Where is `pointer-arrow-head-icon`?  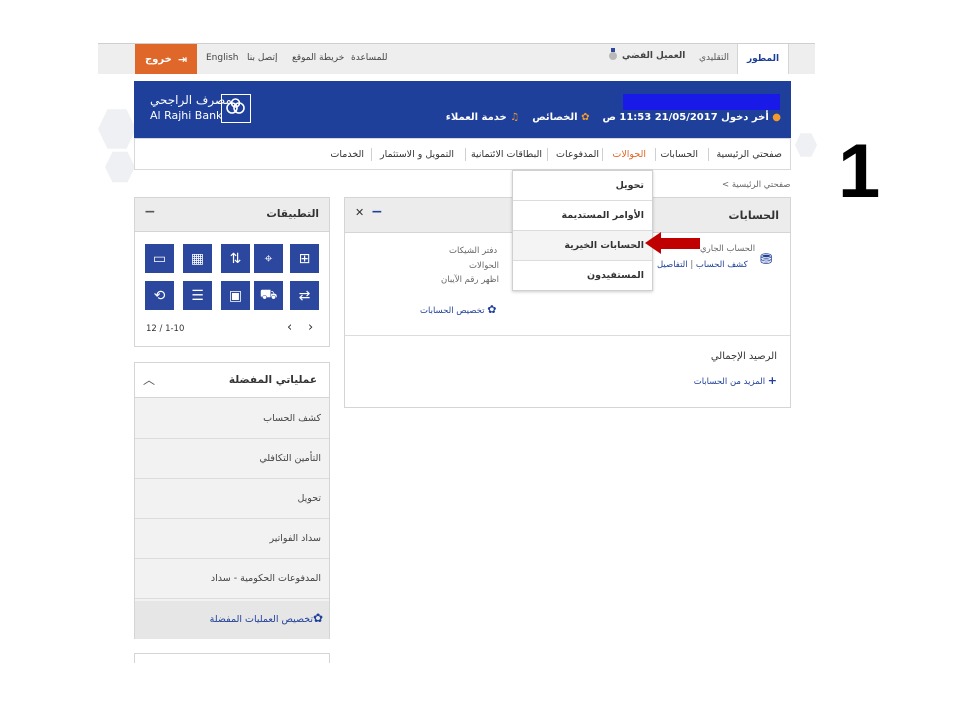
pointer-arrow-head-icon is located at coordinates (653, 243).